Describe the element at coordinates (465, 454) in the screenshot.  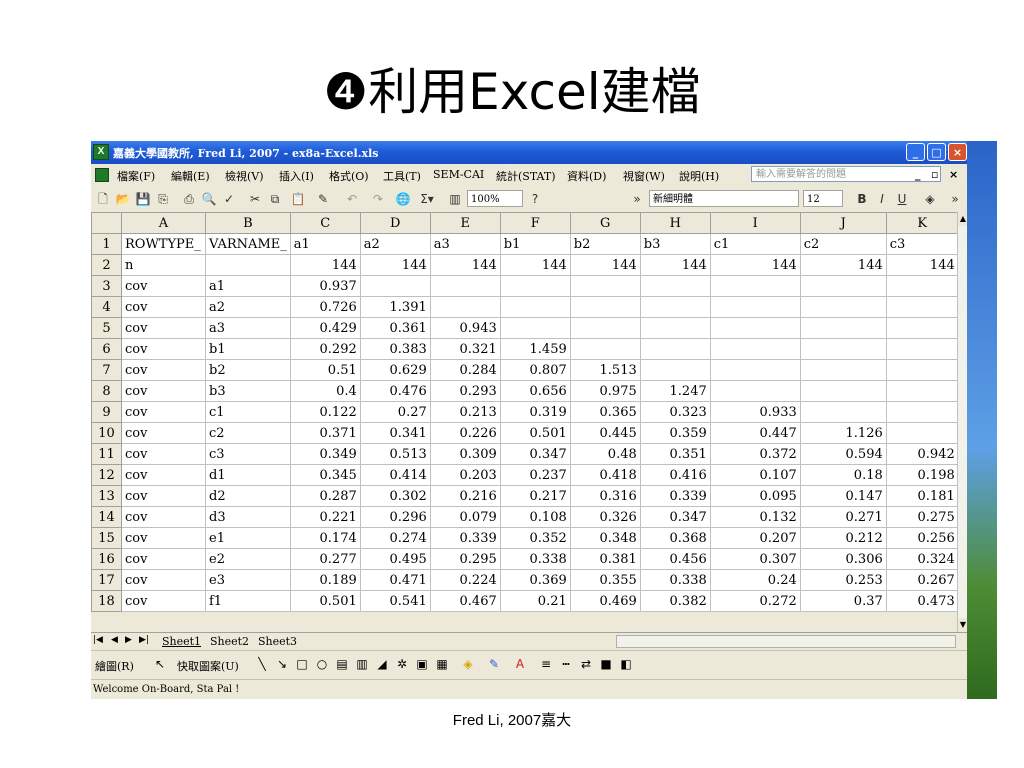
I see `cell: 0.309` at that location.